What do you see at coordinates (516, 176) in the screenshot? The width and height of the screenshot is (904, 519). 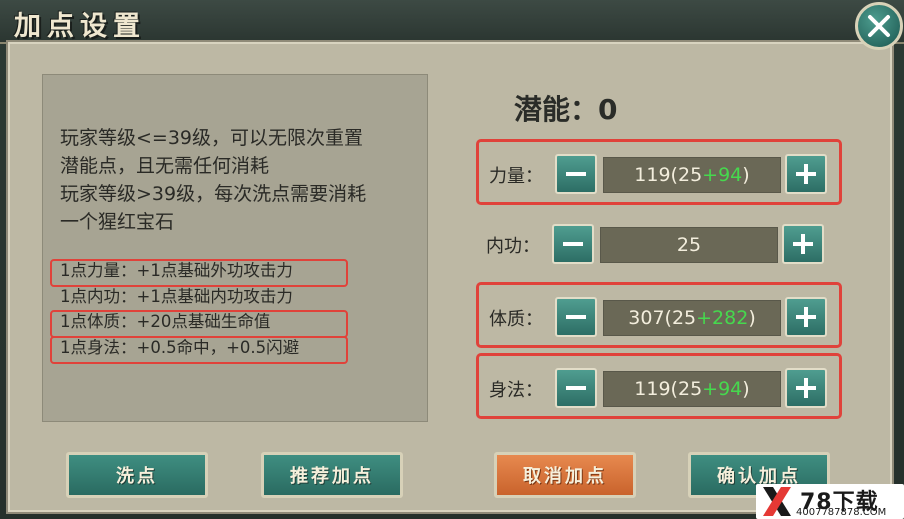 I see `stat-label: 力量：` at bounding box center [516, 176].